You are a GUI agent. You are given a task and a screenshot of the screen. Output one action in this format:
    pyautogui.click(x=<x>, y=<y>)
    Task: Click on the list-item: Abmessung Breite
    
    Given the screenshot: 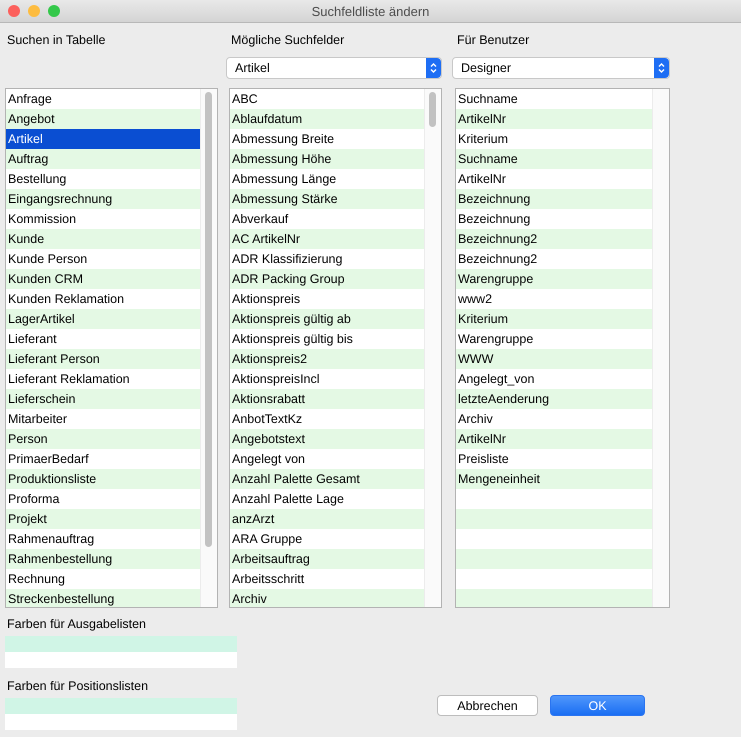 What is the action you would take?
    pyautogui.click(x=327, y=139)
    